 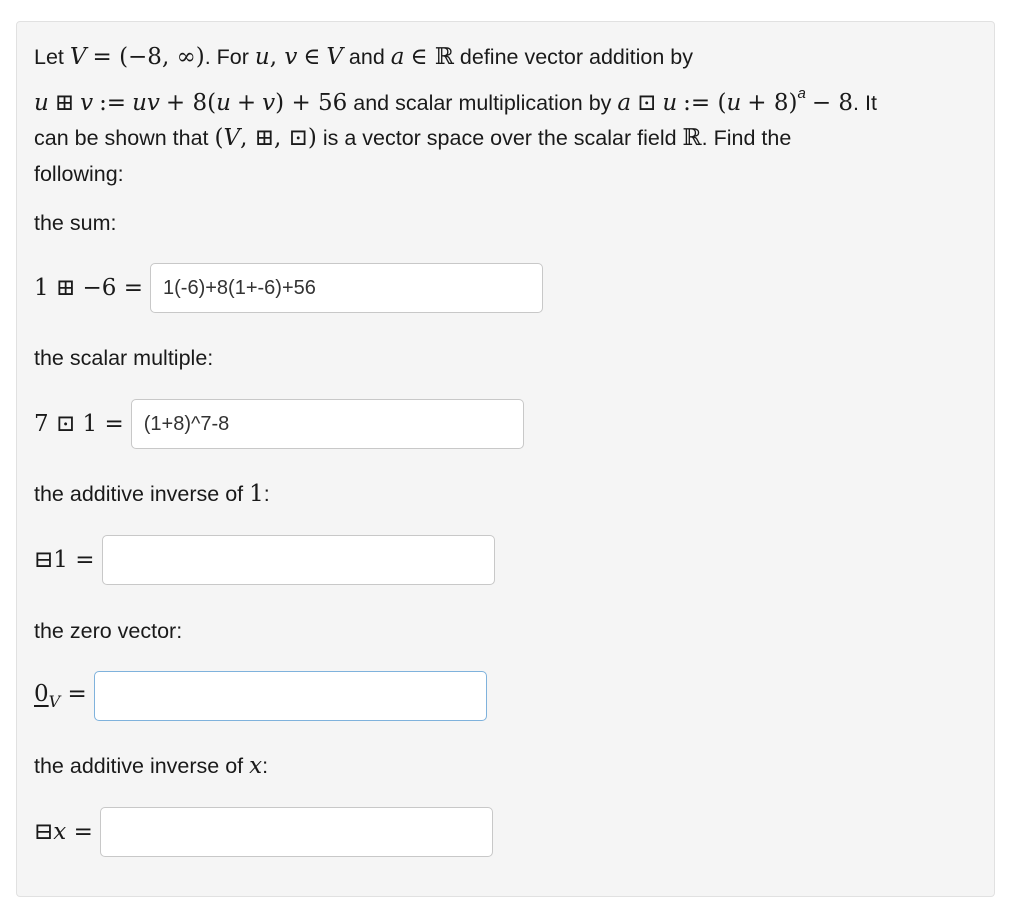 I want to click on inverse-one-expression: ⊟1 =, so click(x=64, y=560).